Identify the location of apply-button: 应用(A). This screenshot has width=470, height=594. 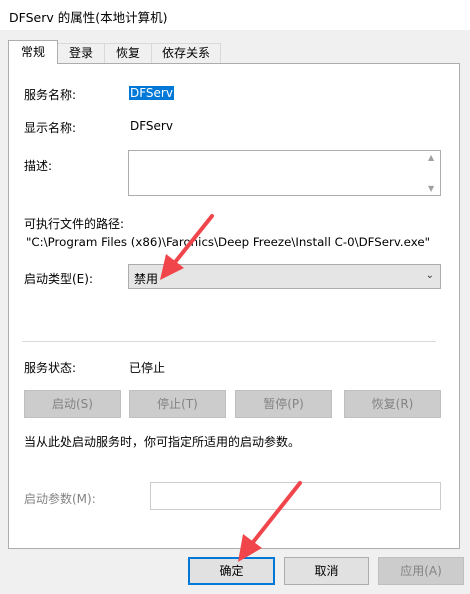
(421, 571).